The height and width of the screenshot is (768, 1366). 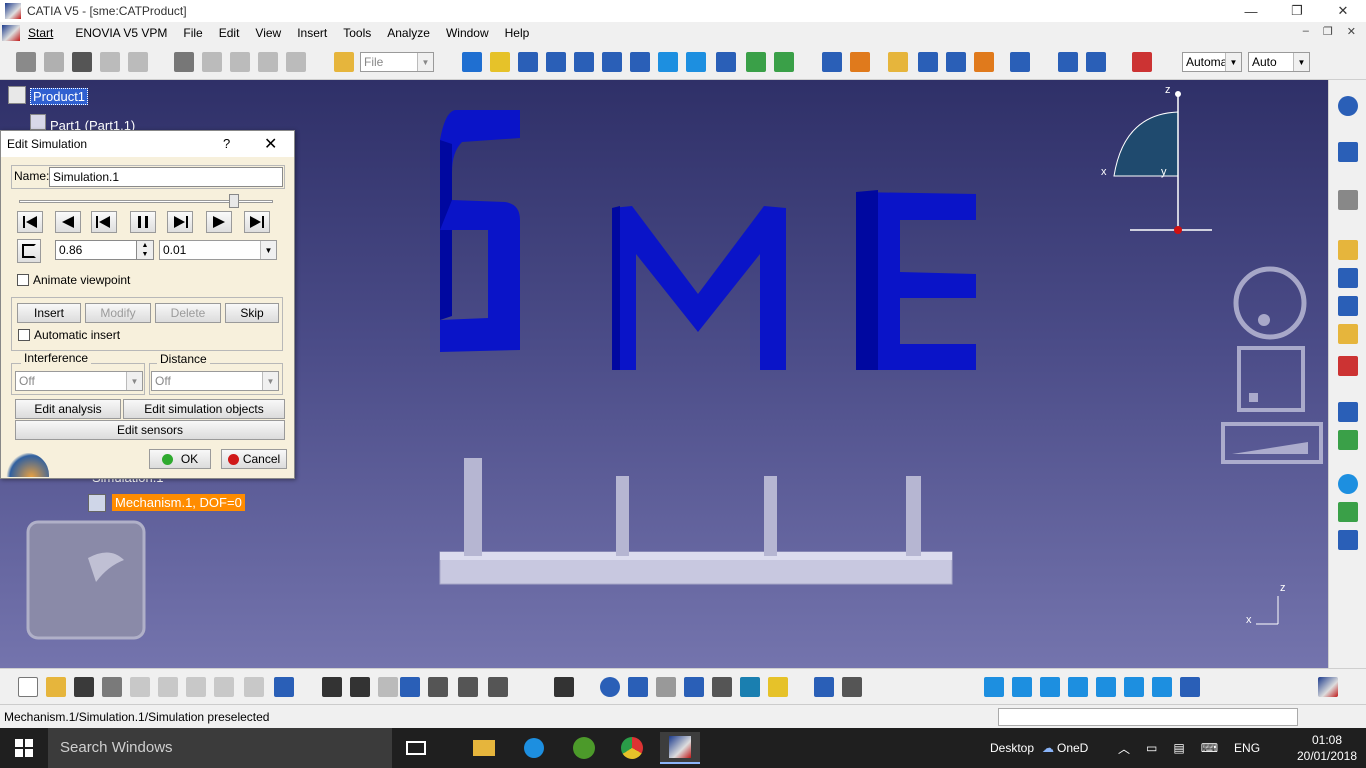 What do you see at coordinates (1251, 11) in the screenshot?
I see `minimize-button: —` at bounding box center [1251, 11].